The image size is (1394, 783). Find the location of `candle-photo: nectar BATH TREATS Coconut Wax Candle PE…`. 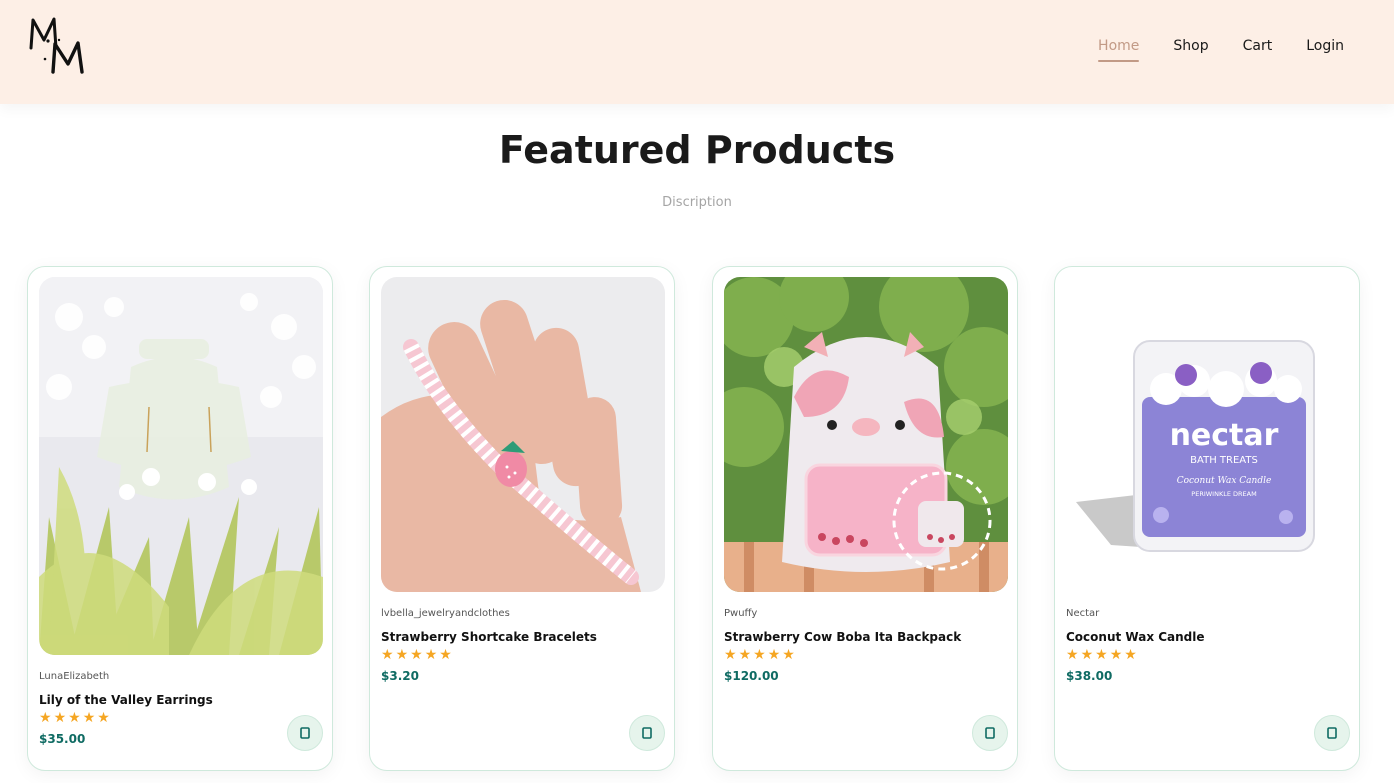

candle-photo: nectar BATH TREATS Coconut Wax Candle PE… is located at coordinates (1208, 434).